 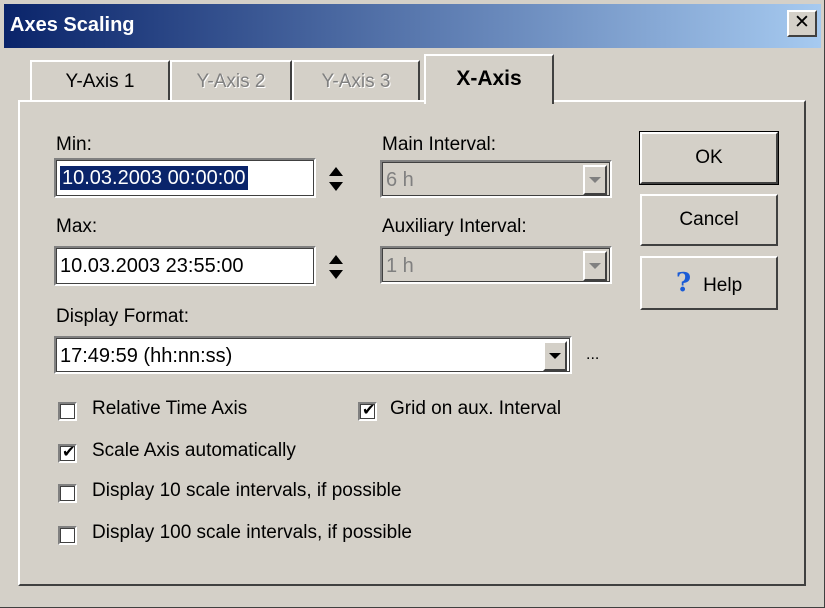 I want to click on question-icon: ?, so click(x=683, y=283).